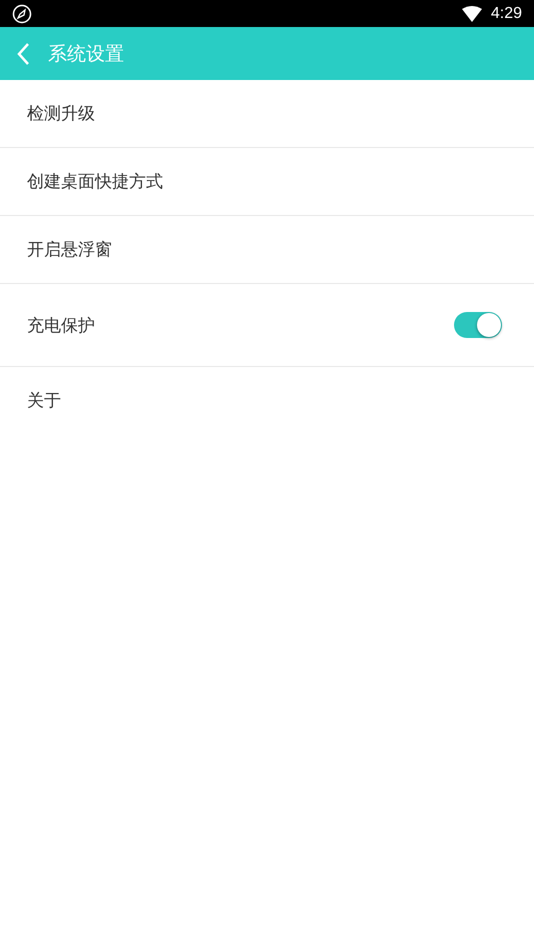 The width and height of the screenshot is (534, 949). What do you see at coordinates (267, 182) in the screenshot?
I see `settings-row: 创建桌面快捷方式` at bounding box center [267, 182].